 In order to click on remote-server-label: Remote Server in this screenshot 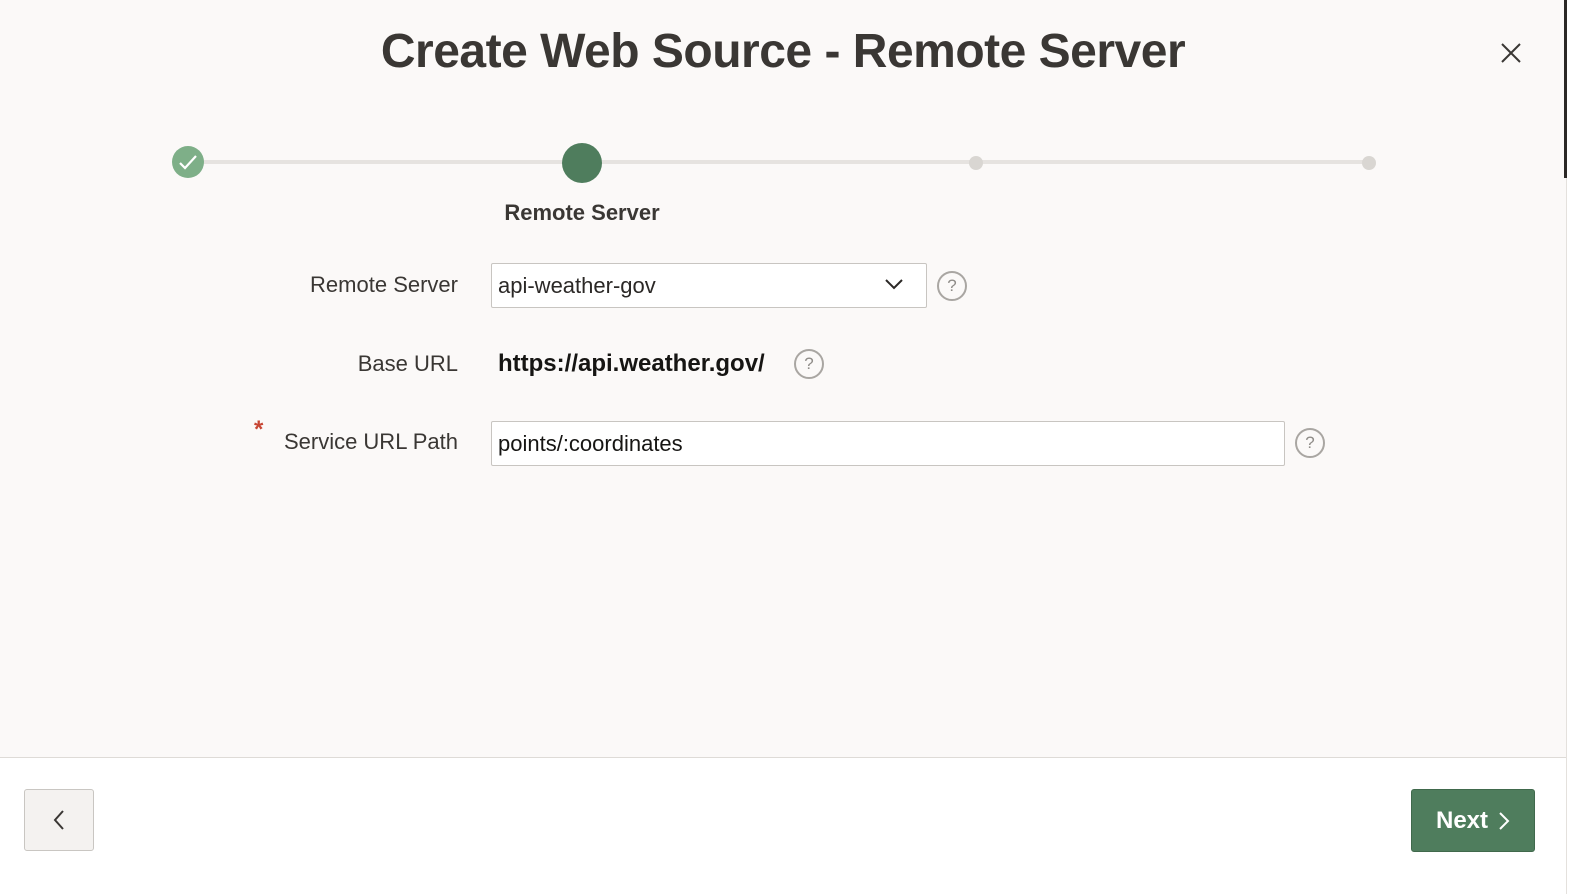, I will do `click(384, 284)`.